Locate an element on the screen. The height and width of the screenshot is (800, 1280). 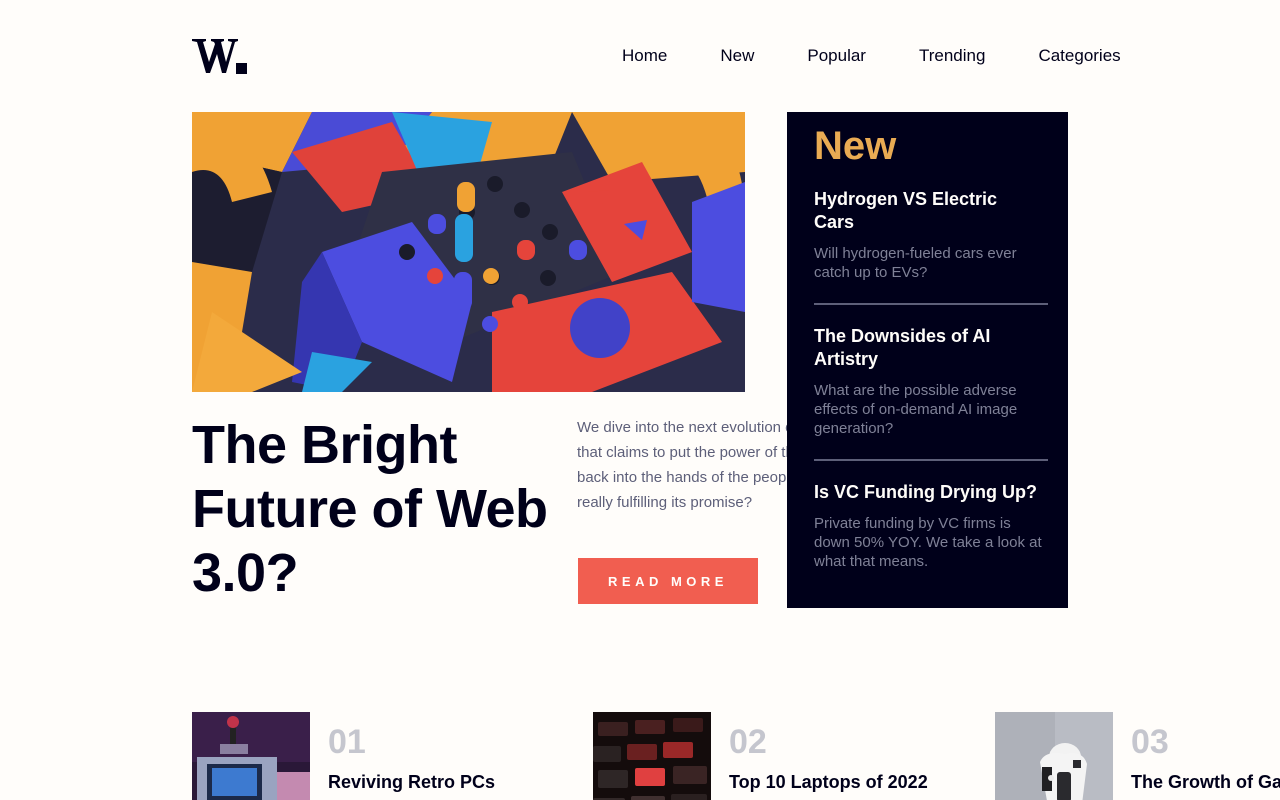
new-panel-heading: New is located at coordinates (855, 146).